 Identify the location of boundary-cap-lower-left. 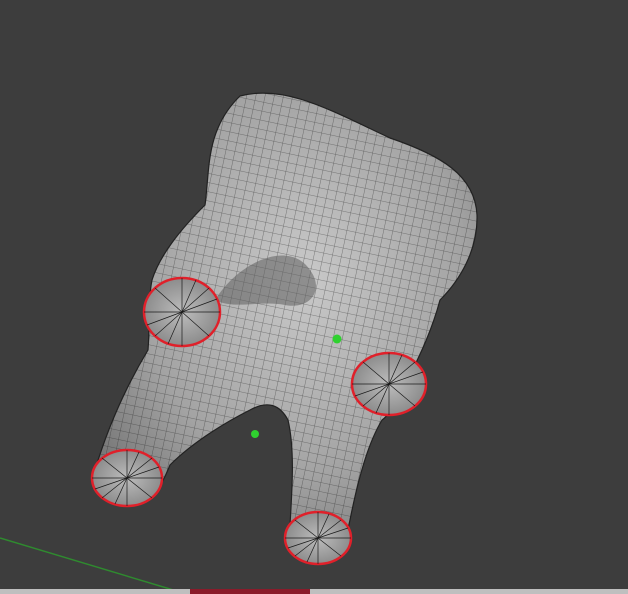
(127, 478).